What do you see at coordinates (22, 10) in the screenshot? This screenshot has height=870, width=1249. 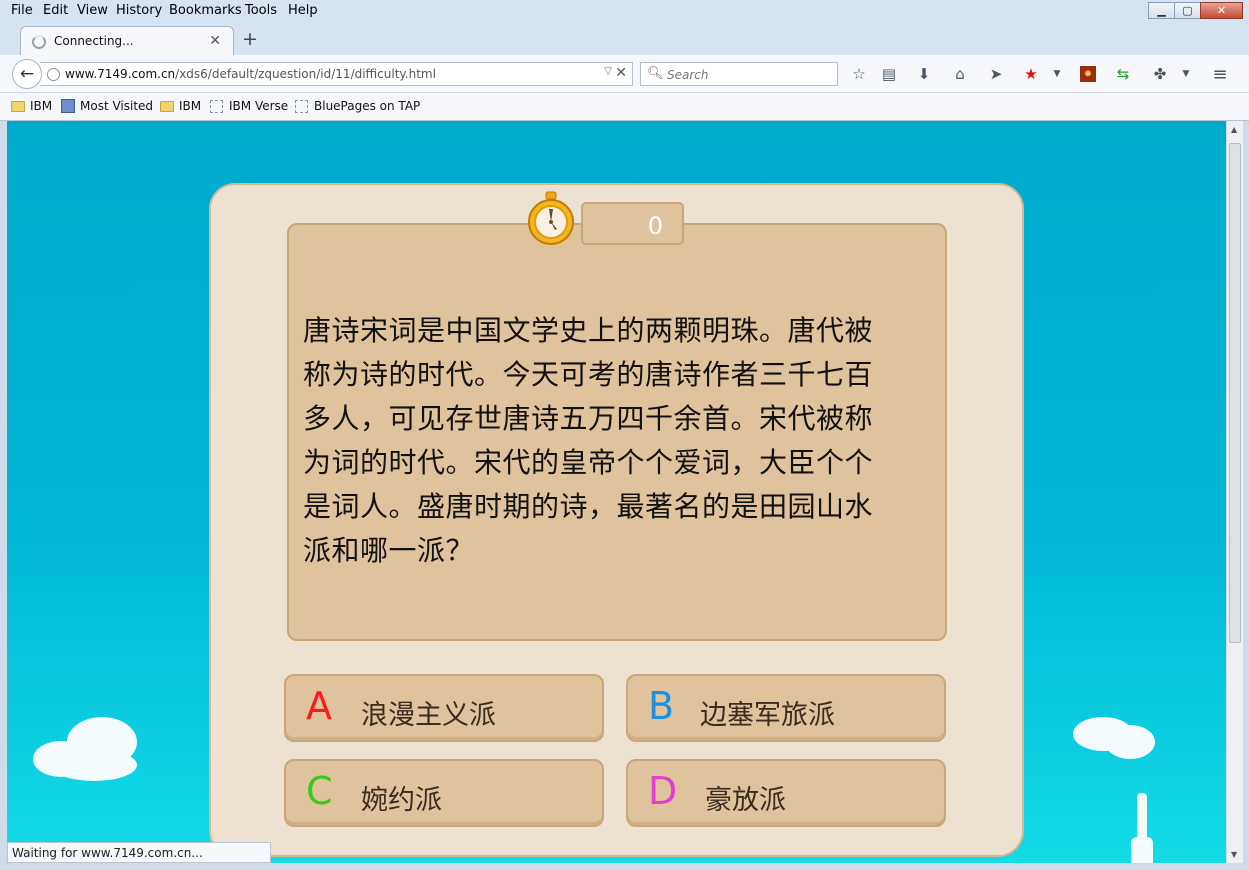 I see `menu-file: File` at bounding box center [22, 10].